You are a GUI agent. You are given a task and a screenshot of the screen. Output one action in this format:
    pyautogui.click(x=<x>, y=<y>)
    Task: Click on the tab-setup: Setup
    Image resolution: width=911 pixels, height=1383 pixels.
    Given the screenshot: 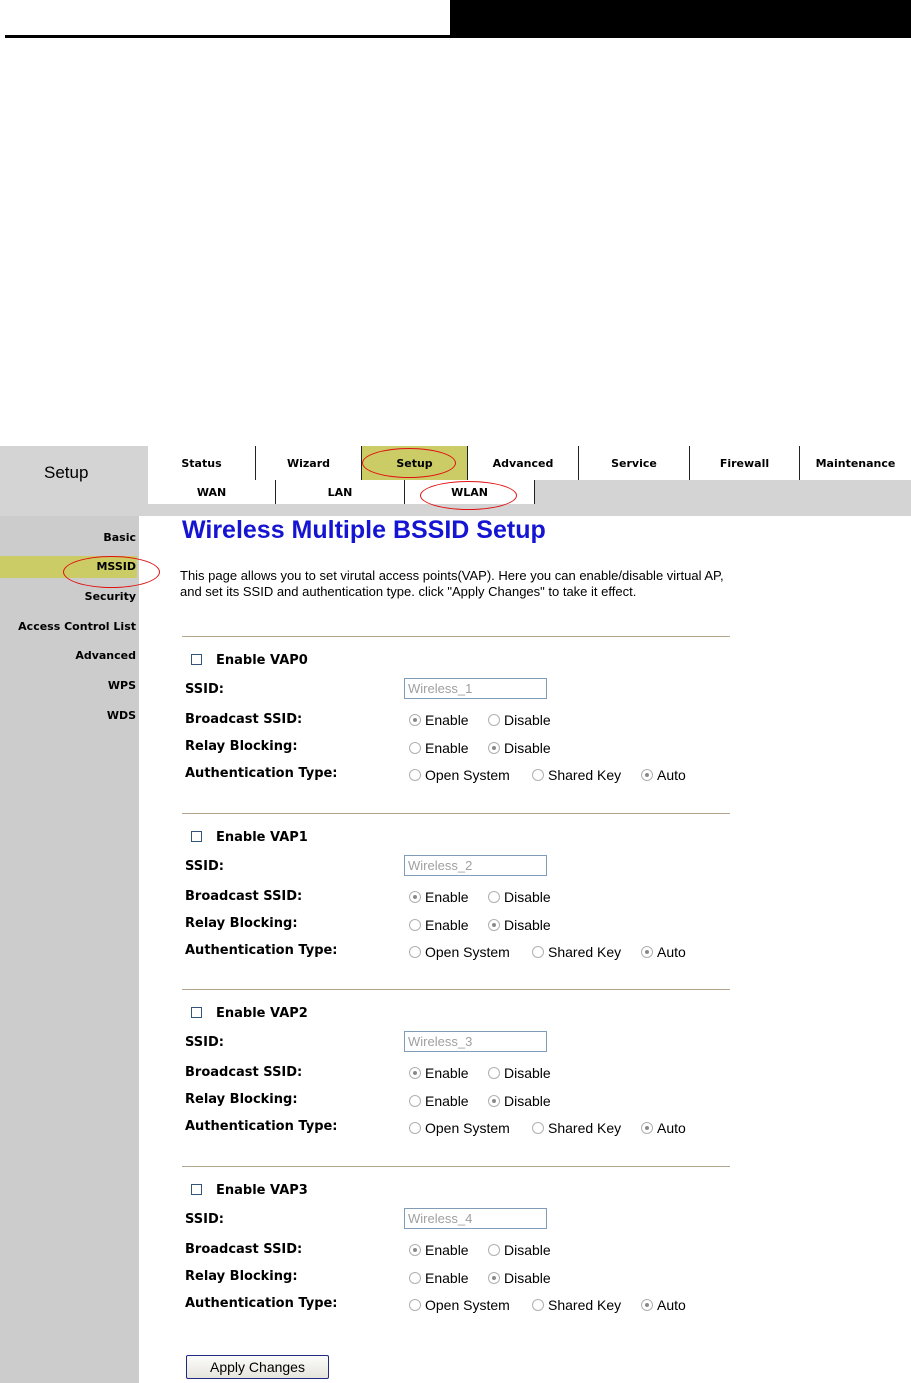 What is the action you would take?
    pyautogui.click(x=415, y=463)
    